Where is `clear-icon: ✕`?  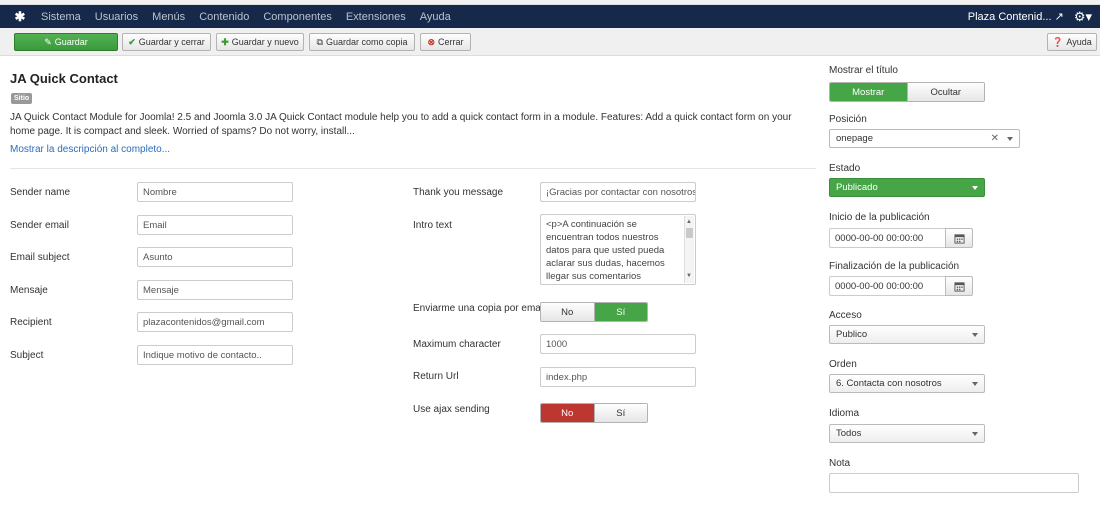 clear-icon: ✕ is located at coordinates (995, 138).